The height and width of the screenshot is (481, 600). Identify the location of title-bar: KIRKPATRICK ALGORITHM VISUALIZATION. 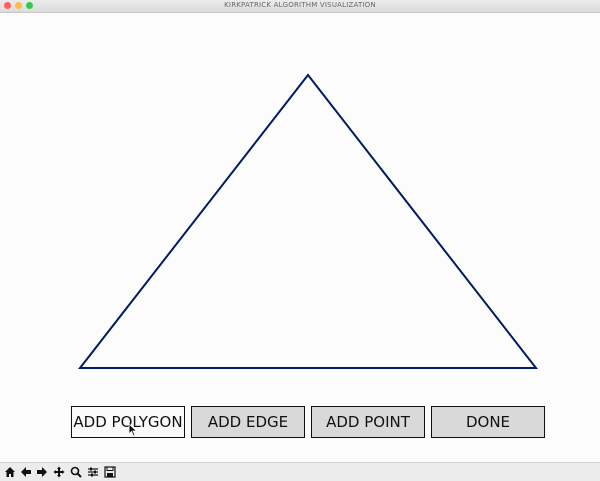
(300, 6).